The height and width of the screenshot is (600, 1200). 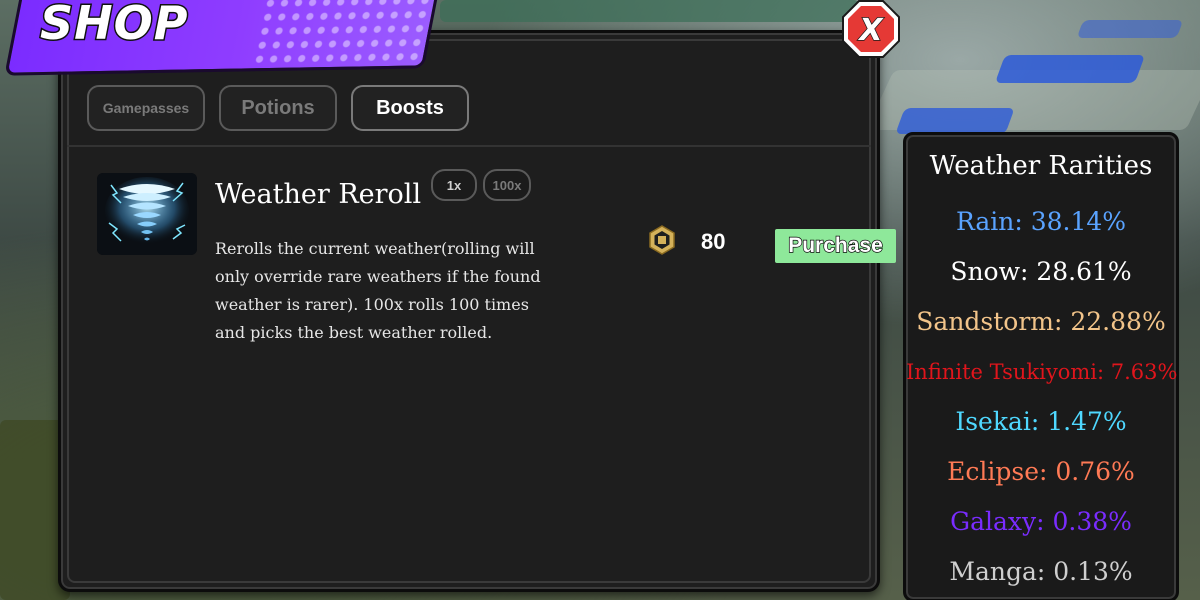 I want to click on tab-bar: Gamepasses Potions Boosts, so click(x=278, y=108).